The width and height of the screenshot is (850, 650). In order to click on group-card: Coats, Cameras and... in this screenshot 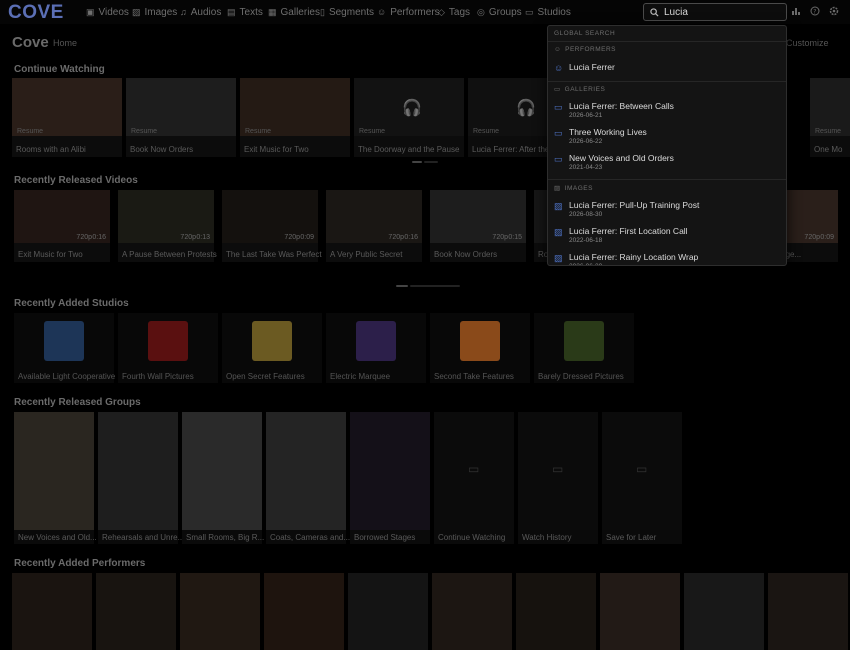, I will do `click(308, 478)`.